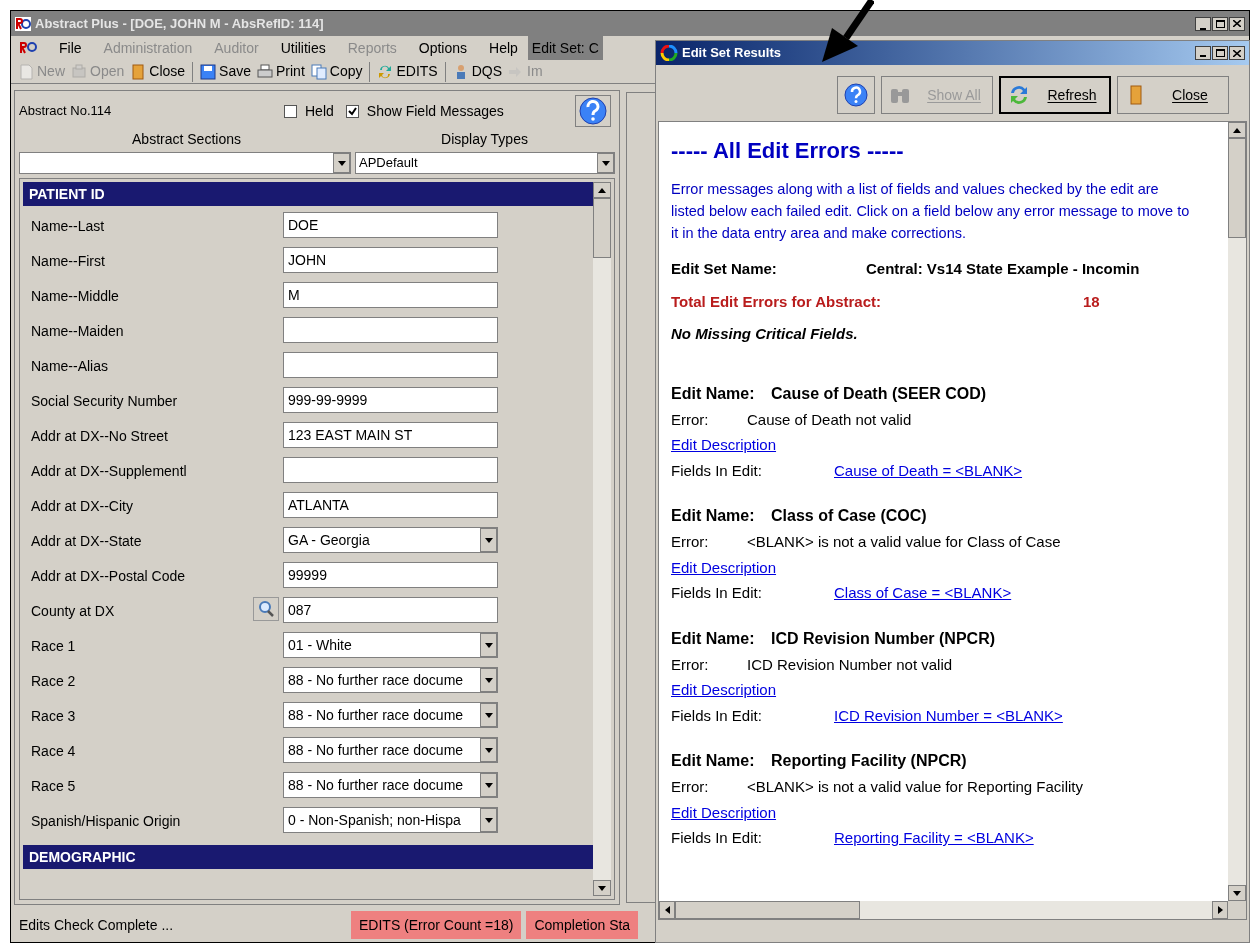 The image size is (1257, 943). What do you see at coordinates (593, 111) in the screenshot?
I see `help-icon` at bounding box center [593, 111].